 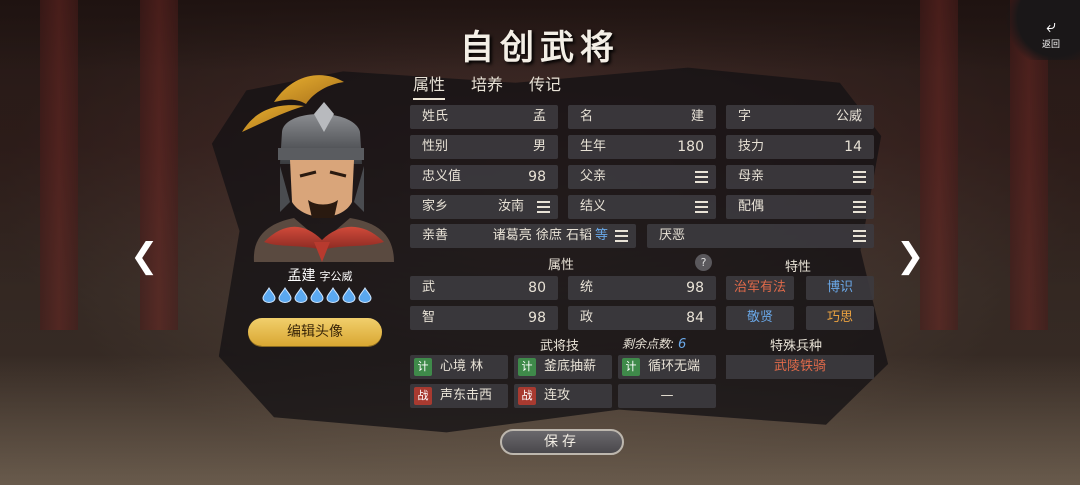 What do you see at coordinates (853, 147) in the screenshot?
I see `field-value: 14` at bounding box center [853, 147].